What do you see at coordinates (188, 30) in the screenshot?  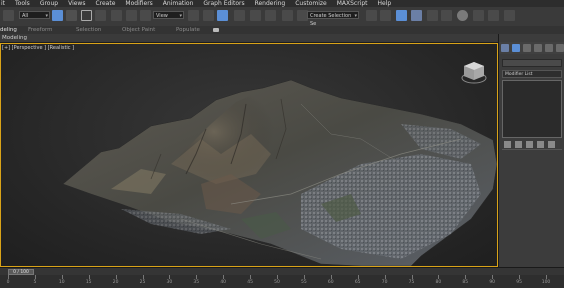 I see `ribbon-tab: Populate` at bounding box center [188, 30].